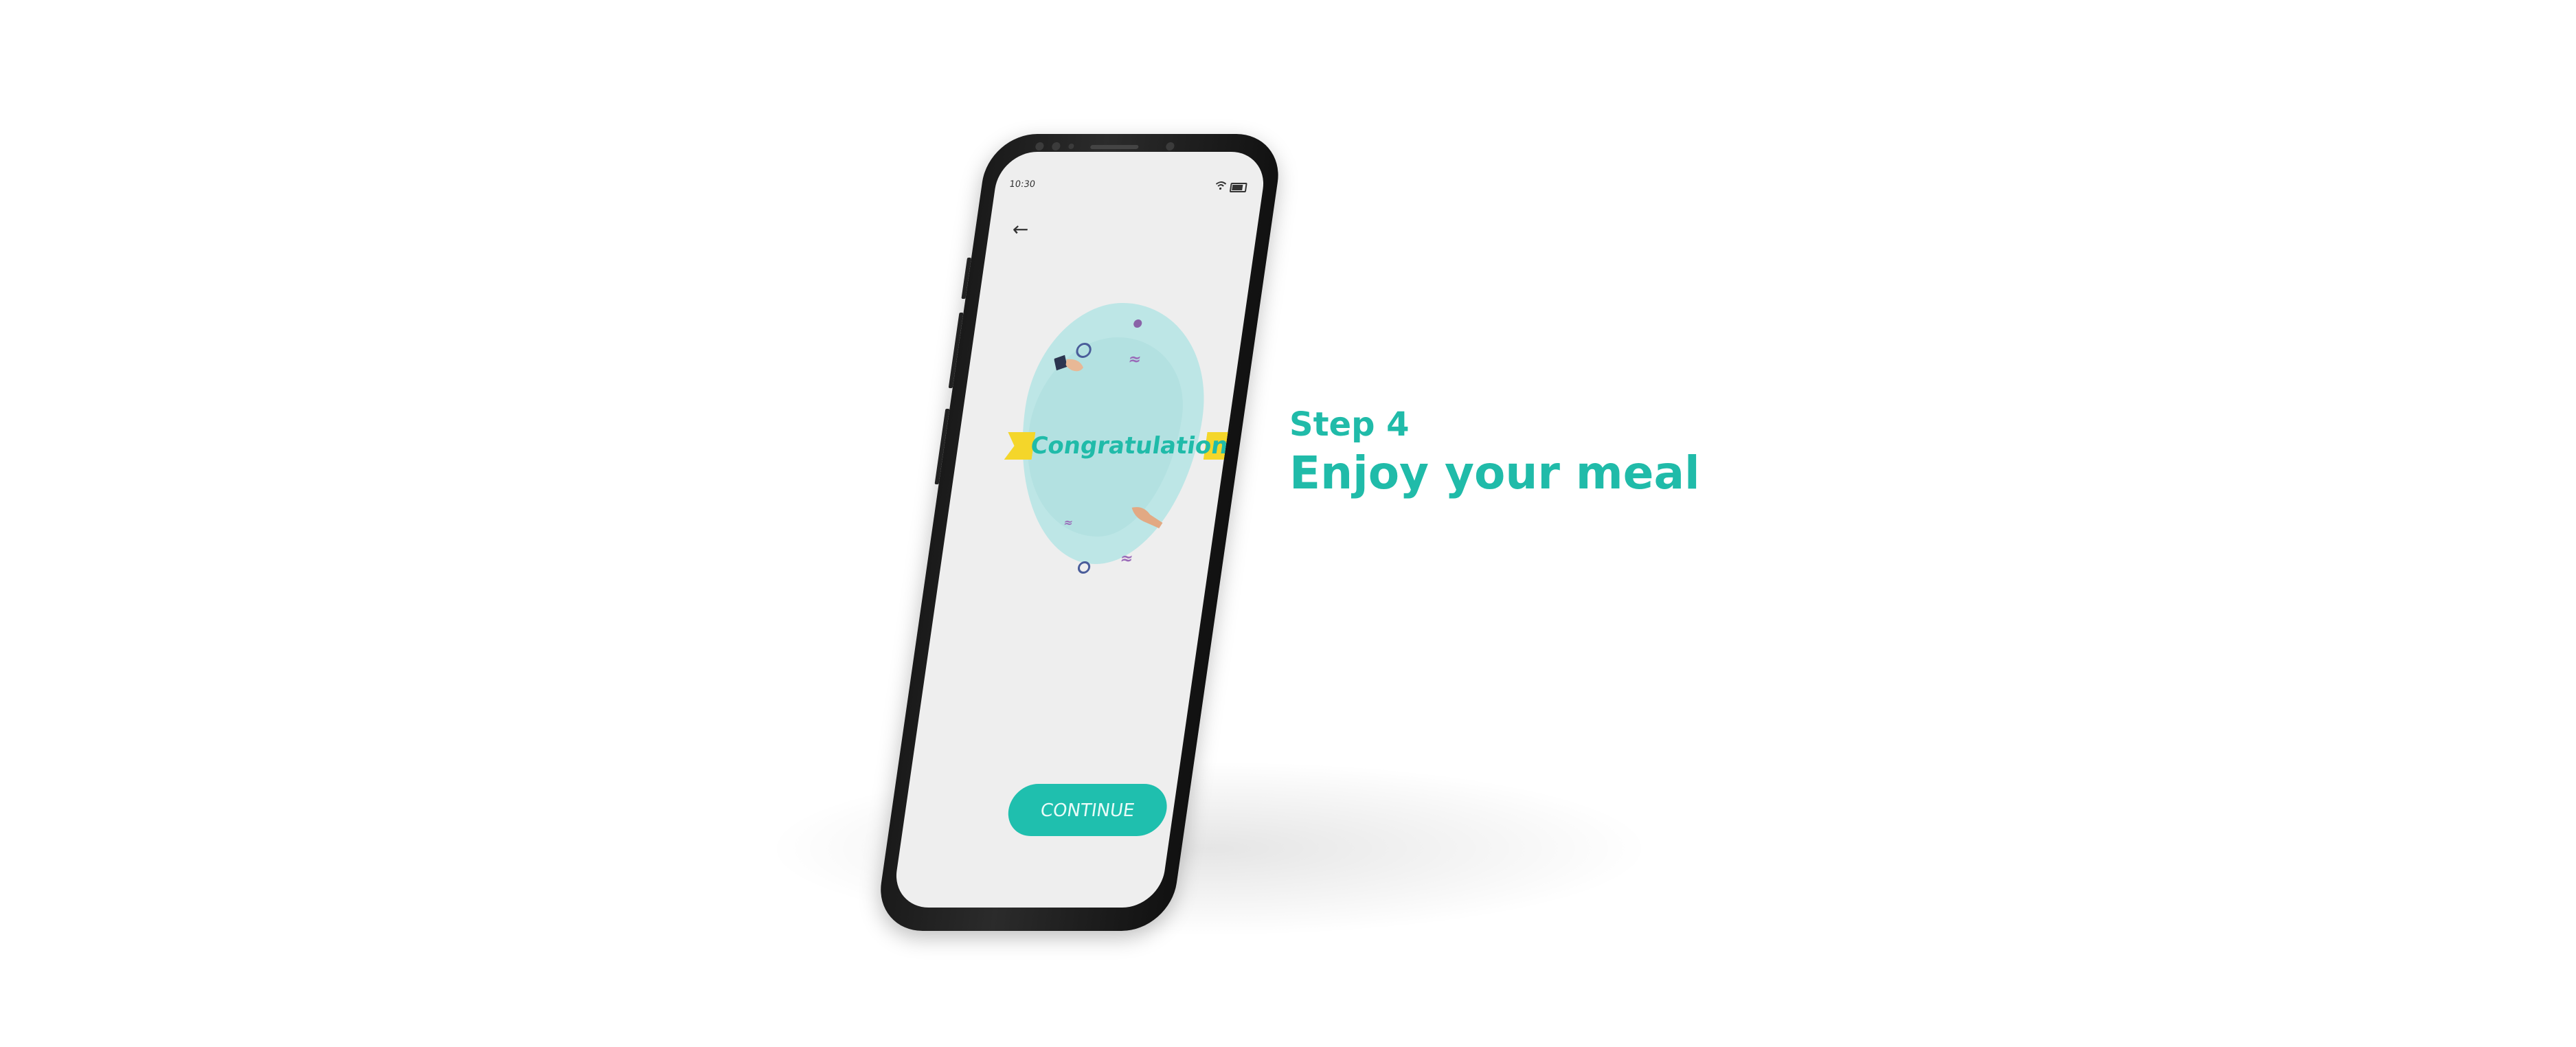 The image size is (2576, 1047). Describe the element at coordinates (966, 278) in the screenshot. I see `volume-button` at that location.